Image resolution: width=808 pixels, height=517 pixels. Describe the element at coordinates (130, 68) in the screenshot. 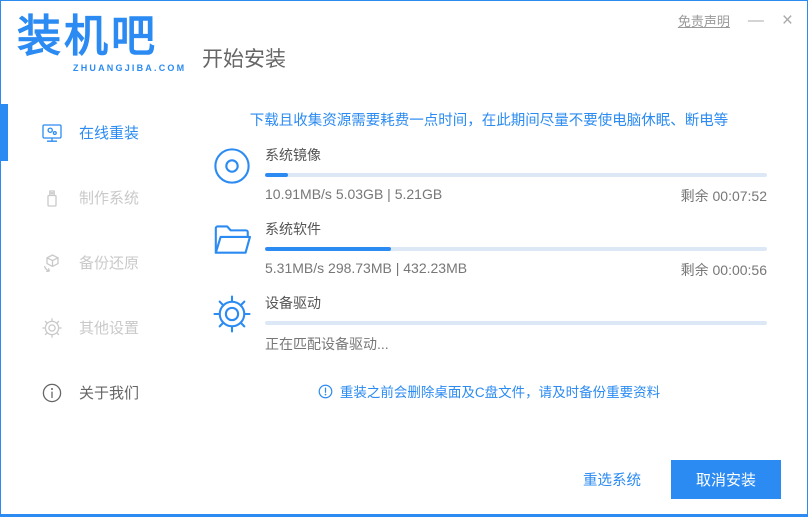

I see `logo-subtitle: ZHUANGJIBA.COM` at that location.